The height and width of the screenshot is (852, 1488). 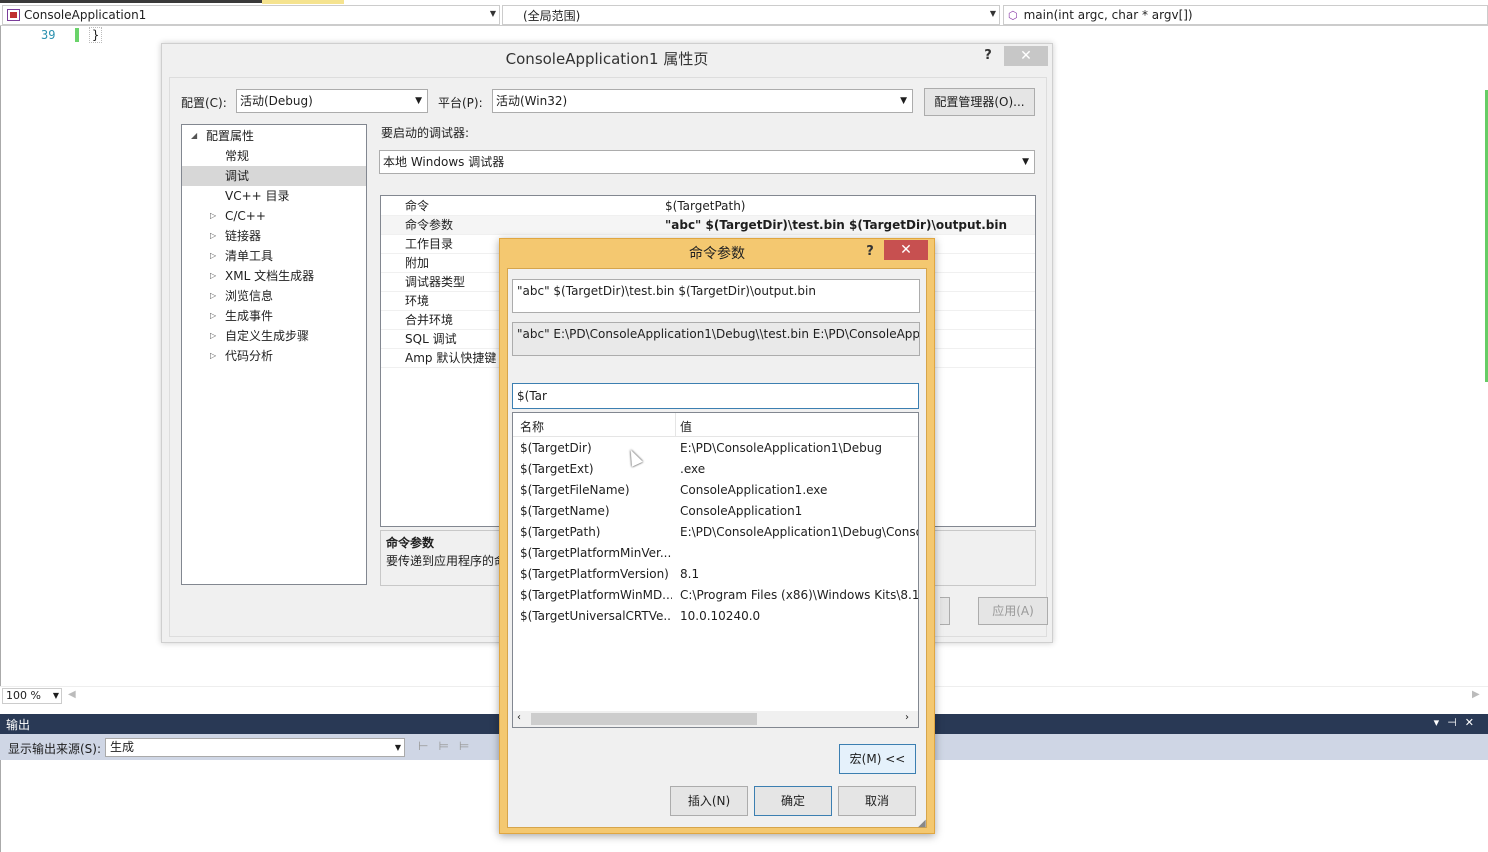 What do you see at coordinates (715, 574) in the screenshot?
I see `list-item: $(TargetPlatformVersion) 8.1` at bounding box center [715, 574].